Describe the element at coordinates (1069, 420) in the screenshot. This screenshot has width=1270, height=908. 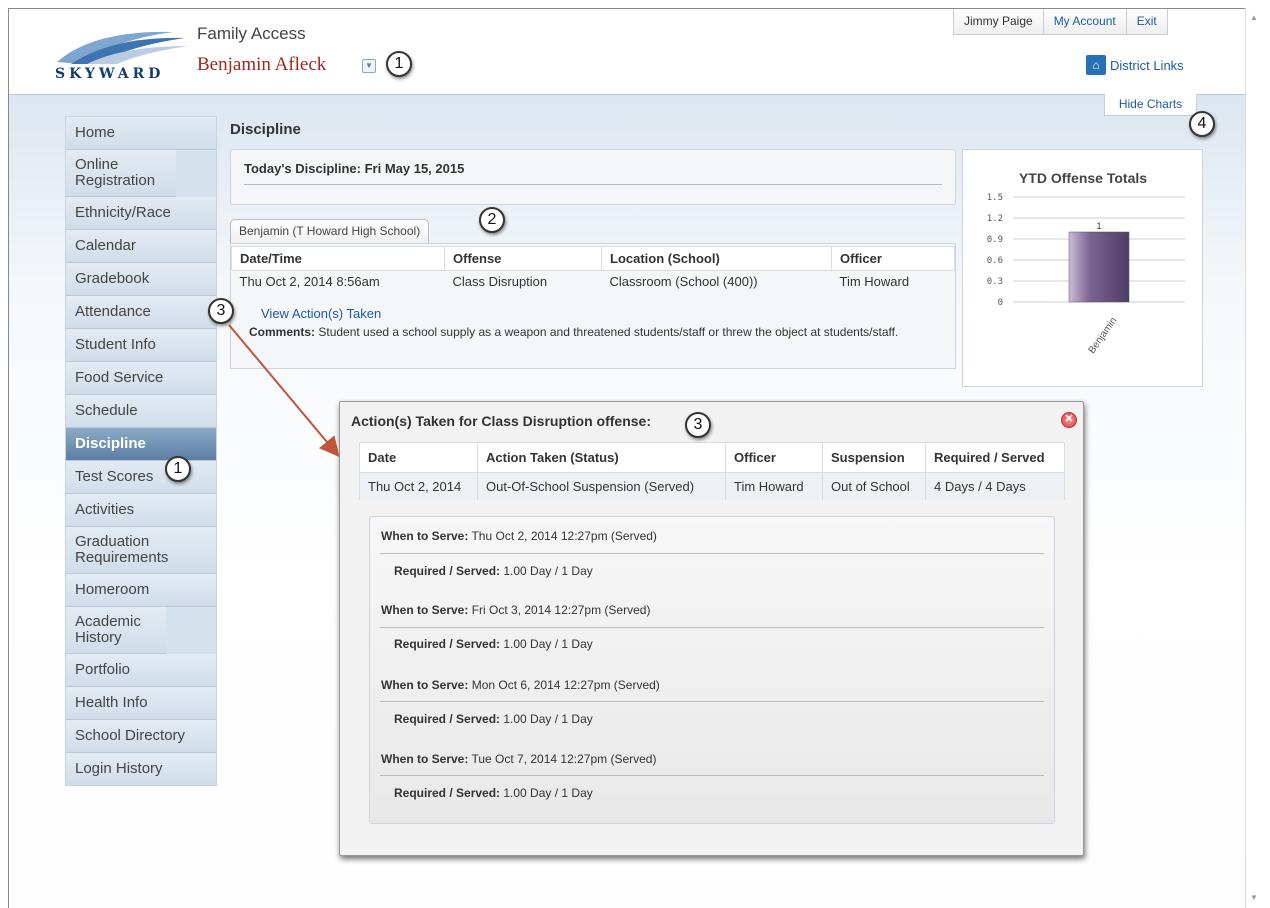
I see `close-icon: ✕` at that location.